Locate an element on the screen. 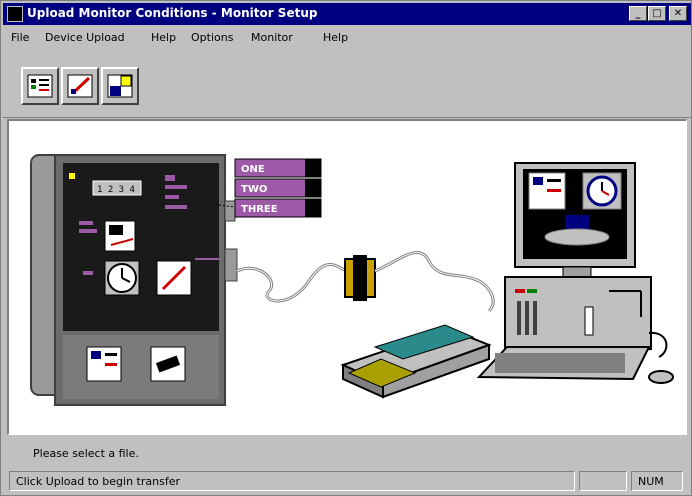 This screenshot has width=692, height=496. menu-monitor: Monitor is located at coordinates (272, 37).